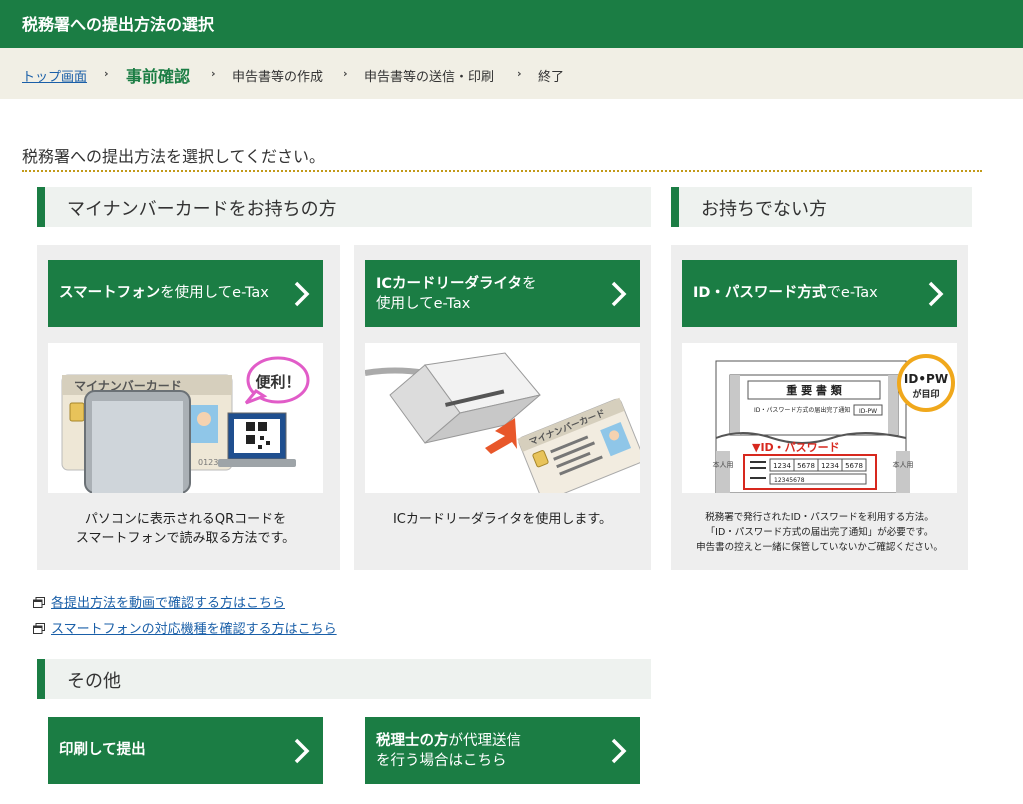  I want to click on section-heading-mynumber: マイナンバーカードをお持ちの方, so click(344, 207).